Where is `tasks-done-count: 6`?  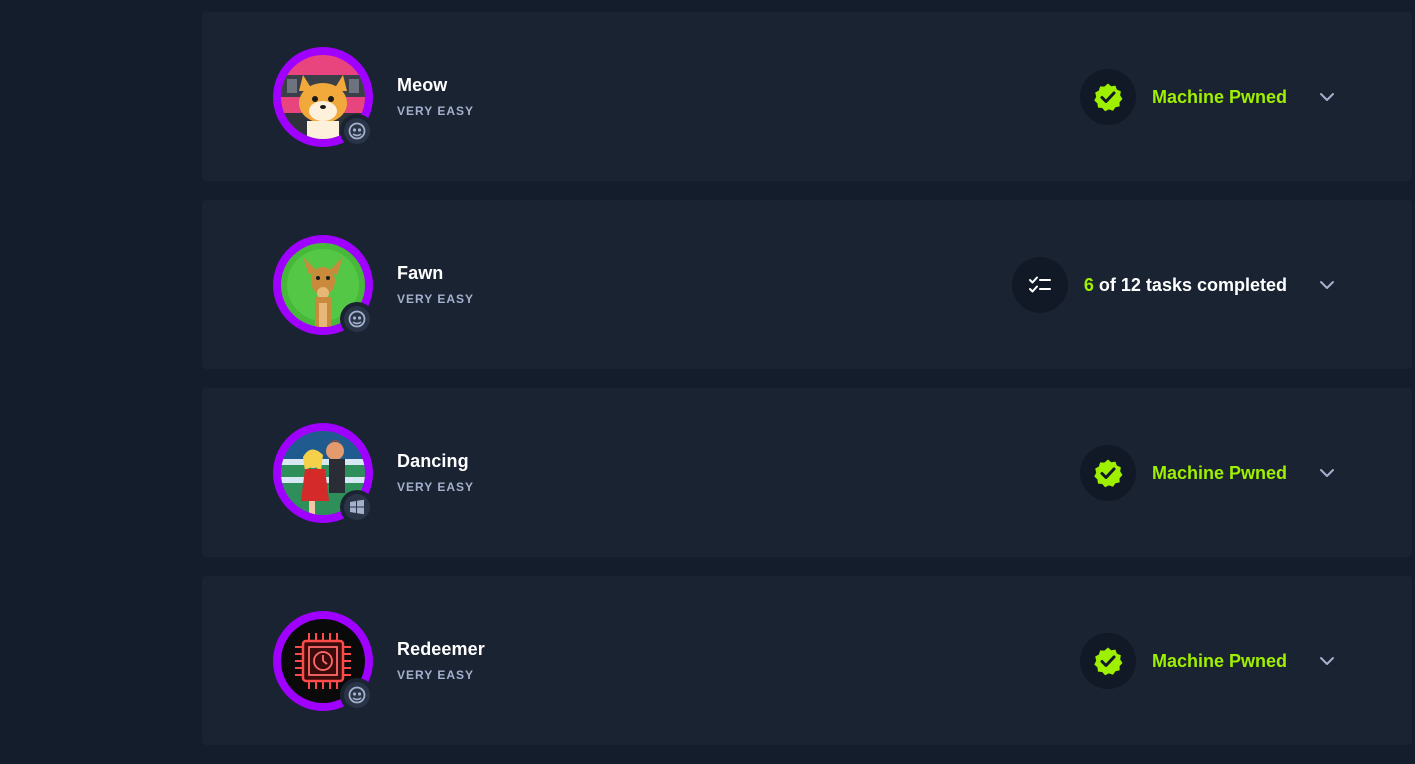
tasks-done-count: 6 is located at coordinates (1088, 284).